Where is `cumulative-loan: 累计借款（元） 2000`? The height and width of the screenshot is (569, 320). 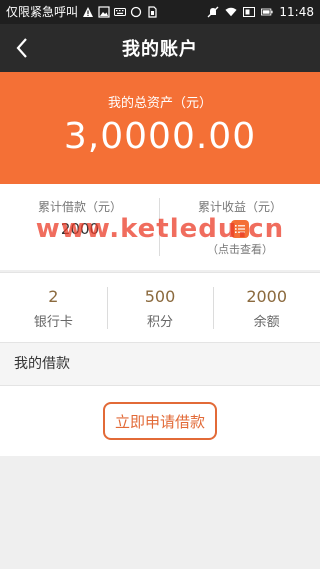
cumulative-loan: 累计借款（元） 2000 is located at coordinates (80, 227).